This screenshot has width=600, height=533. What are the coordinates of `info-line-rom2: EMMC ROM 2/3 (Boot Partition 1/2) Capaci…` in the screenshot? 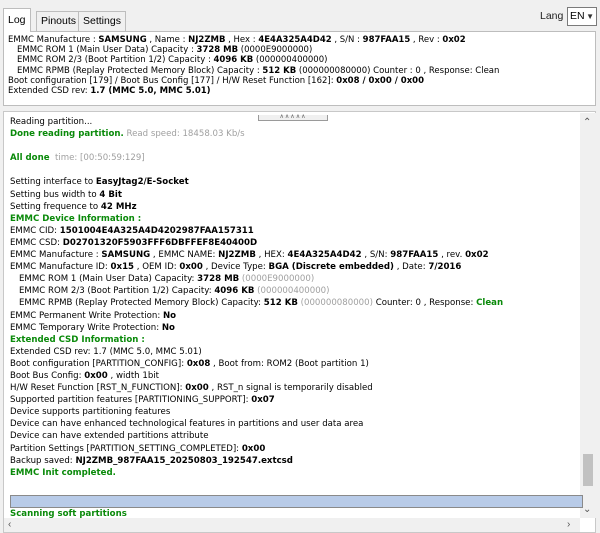 It's located at (172, 60).